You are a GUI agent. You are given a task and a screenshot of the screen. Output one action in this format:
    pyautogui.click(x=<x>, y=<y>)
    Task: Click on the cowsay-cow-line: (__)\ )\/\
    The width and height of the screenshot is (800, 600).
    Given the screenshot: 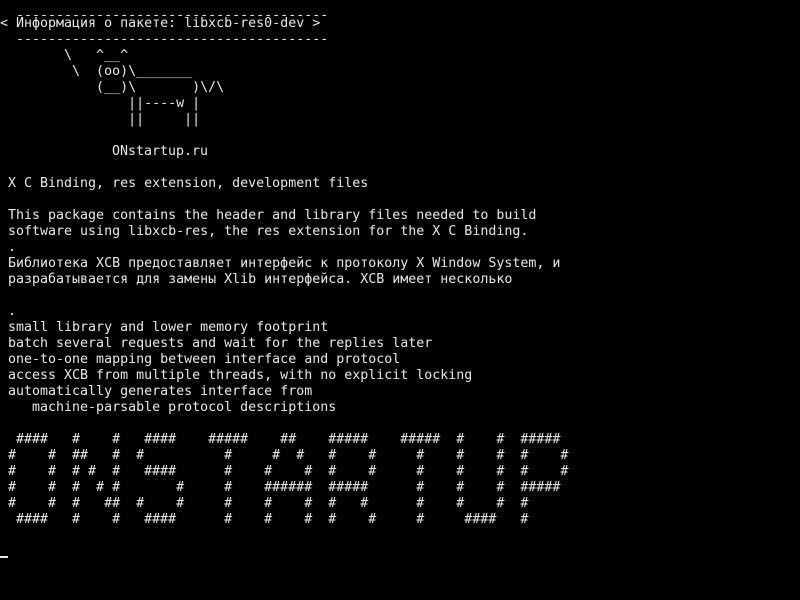 What is the action you would take?
    pyautogui.click(x=116, y=87)
    